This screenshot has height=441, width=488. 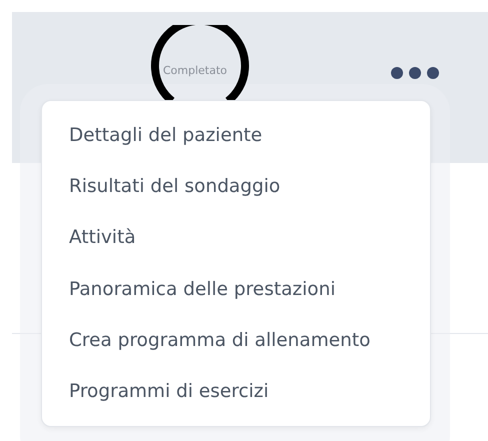 I want to click on menu-item: Dettagli del paziente, so click(x=236, y=136).